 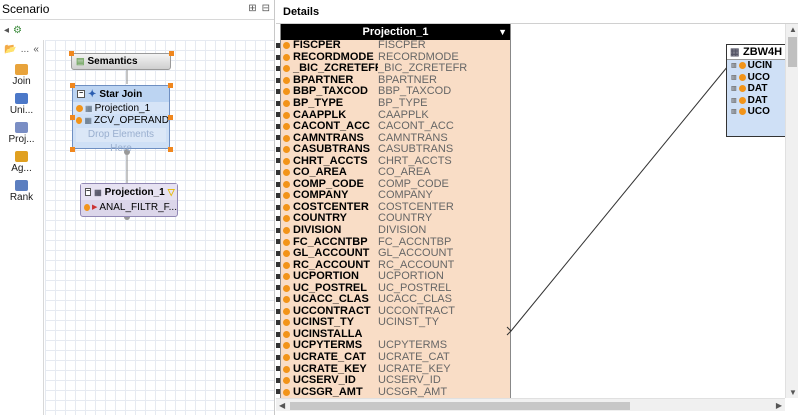 I want to click on table-row: UCACC_CLAS UCACC_CLAS, so click(x=393, y=300).